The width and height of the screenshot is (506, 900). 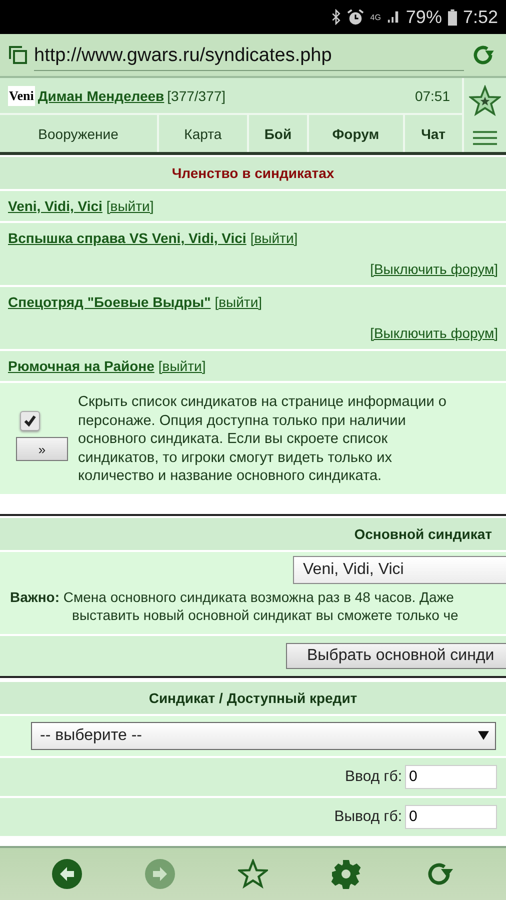 What do you see at coordinates (202, 133) in the screenshot?
I see `nav-link: Карта` at bounding box center [202, 133].